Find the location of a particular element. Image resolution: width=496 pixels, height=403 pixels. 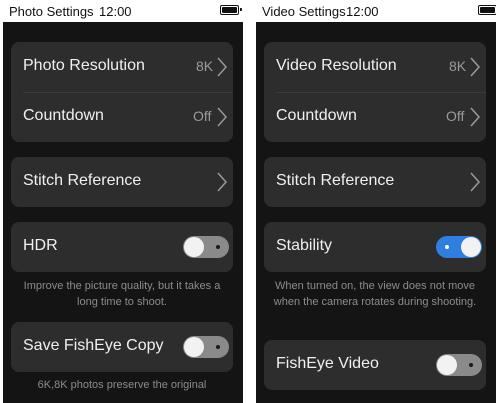

stability-group: Stability is located at coordinates (375, 247).